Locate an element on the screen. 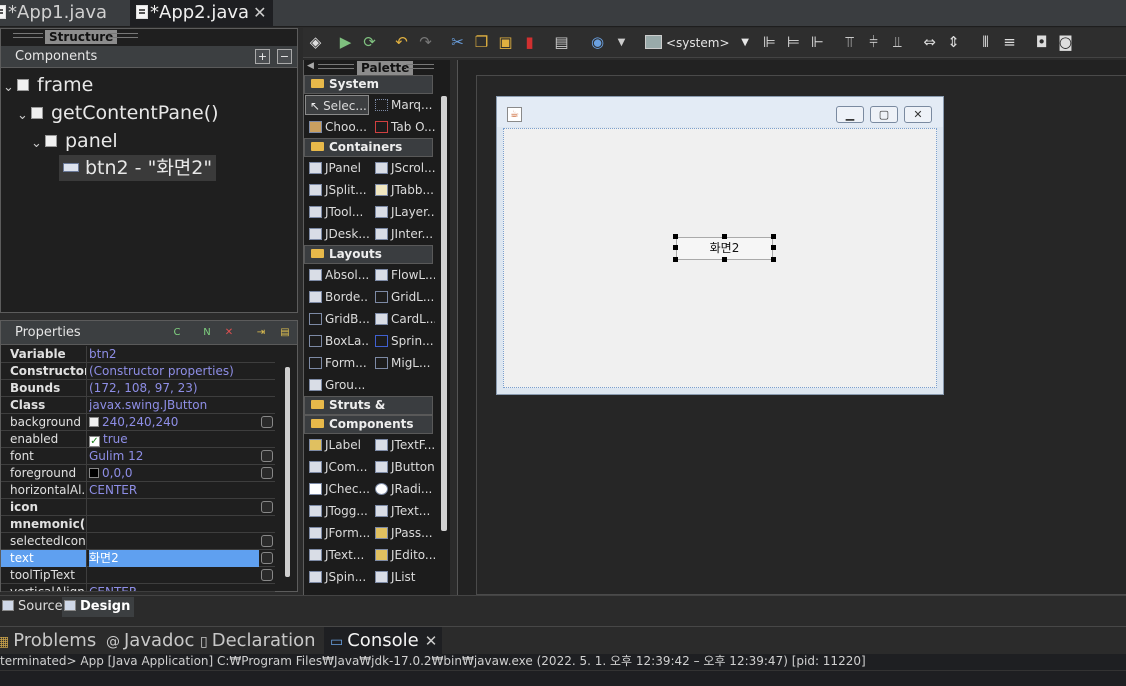 This screenshot has height=686, width=1126. cut-icon: ✂ is located at coordinates (457, 42).